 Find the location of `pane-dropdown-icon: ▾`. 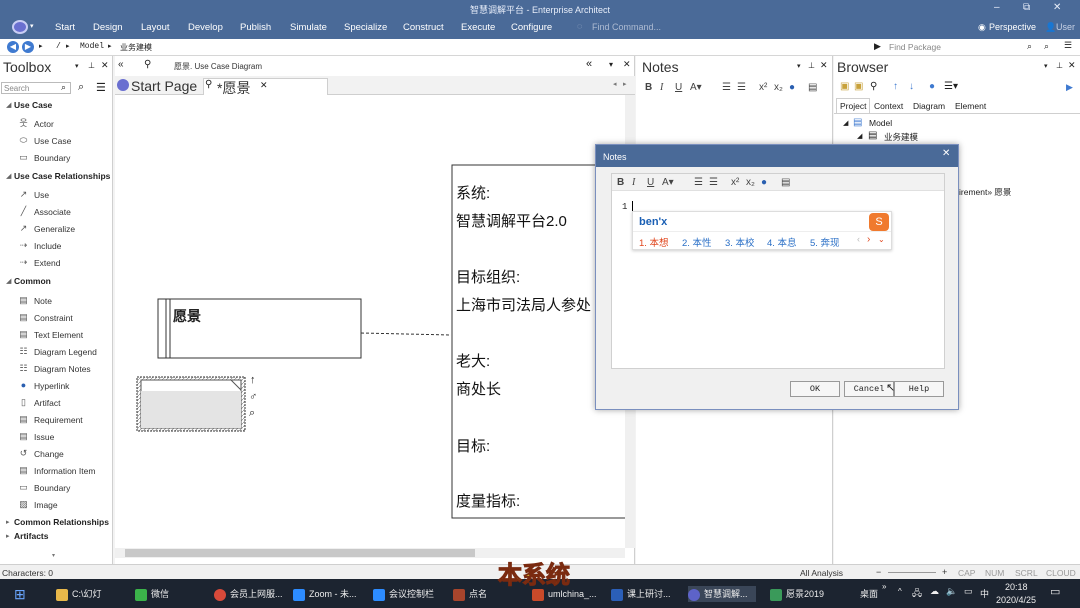

pane-dropdown-icon: ▾ is located at coordinates (77, 66).